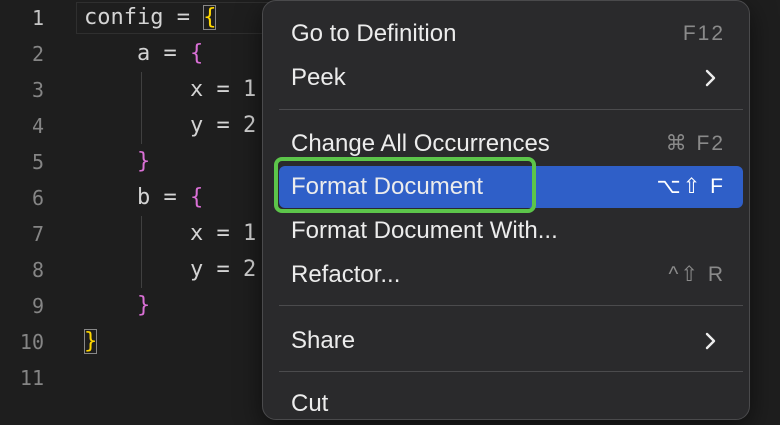 Image resolution: width=780 pixels, height=425 pixels. What do you see at coordinates (690, 186) in the screenshot?
I see `menu-item-shortcut: ⌥⇧ F` at bounding box center [690, 186].